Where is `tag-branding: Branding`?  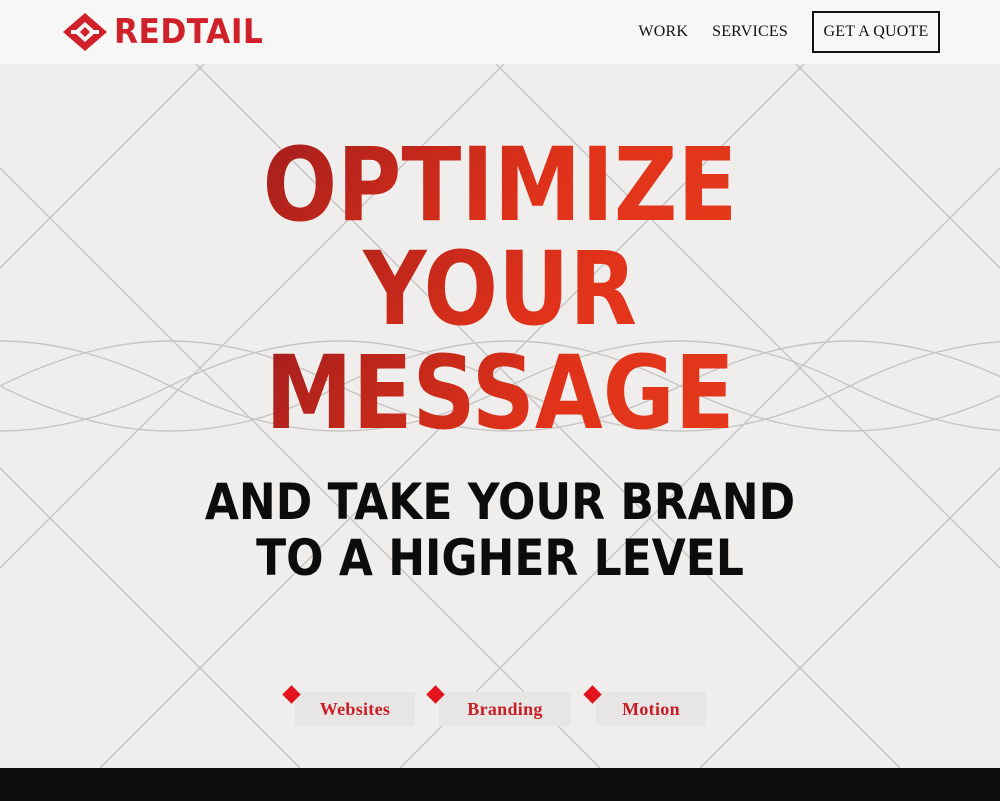 tag-branding: Branding is located at coordinates (498, 705).